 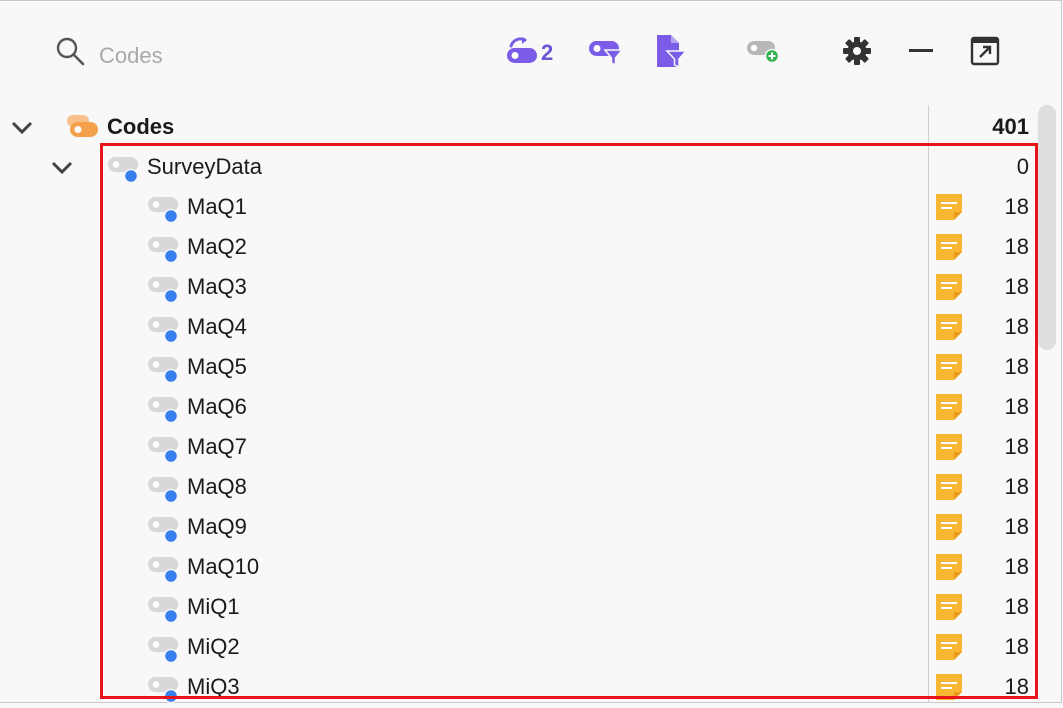 I want to click on tree-row-item: MaQ3 18, so click(x=531, y=287).